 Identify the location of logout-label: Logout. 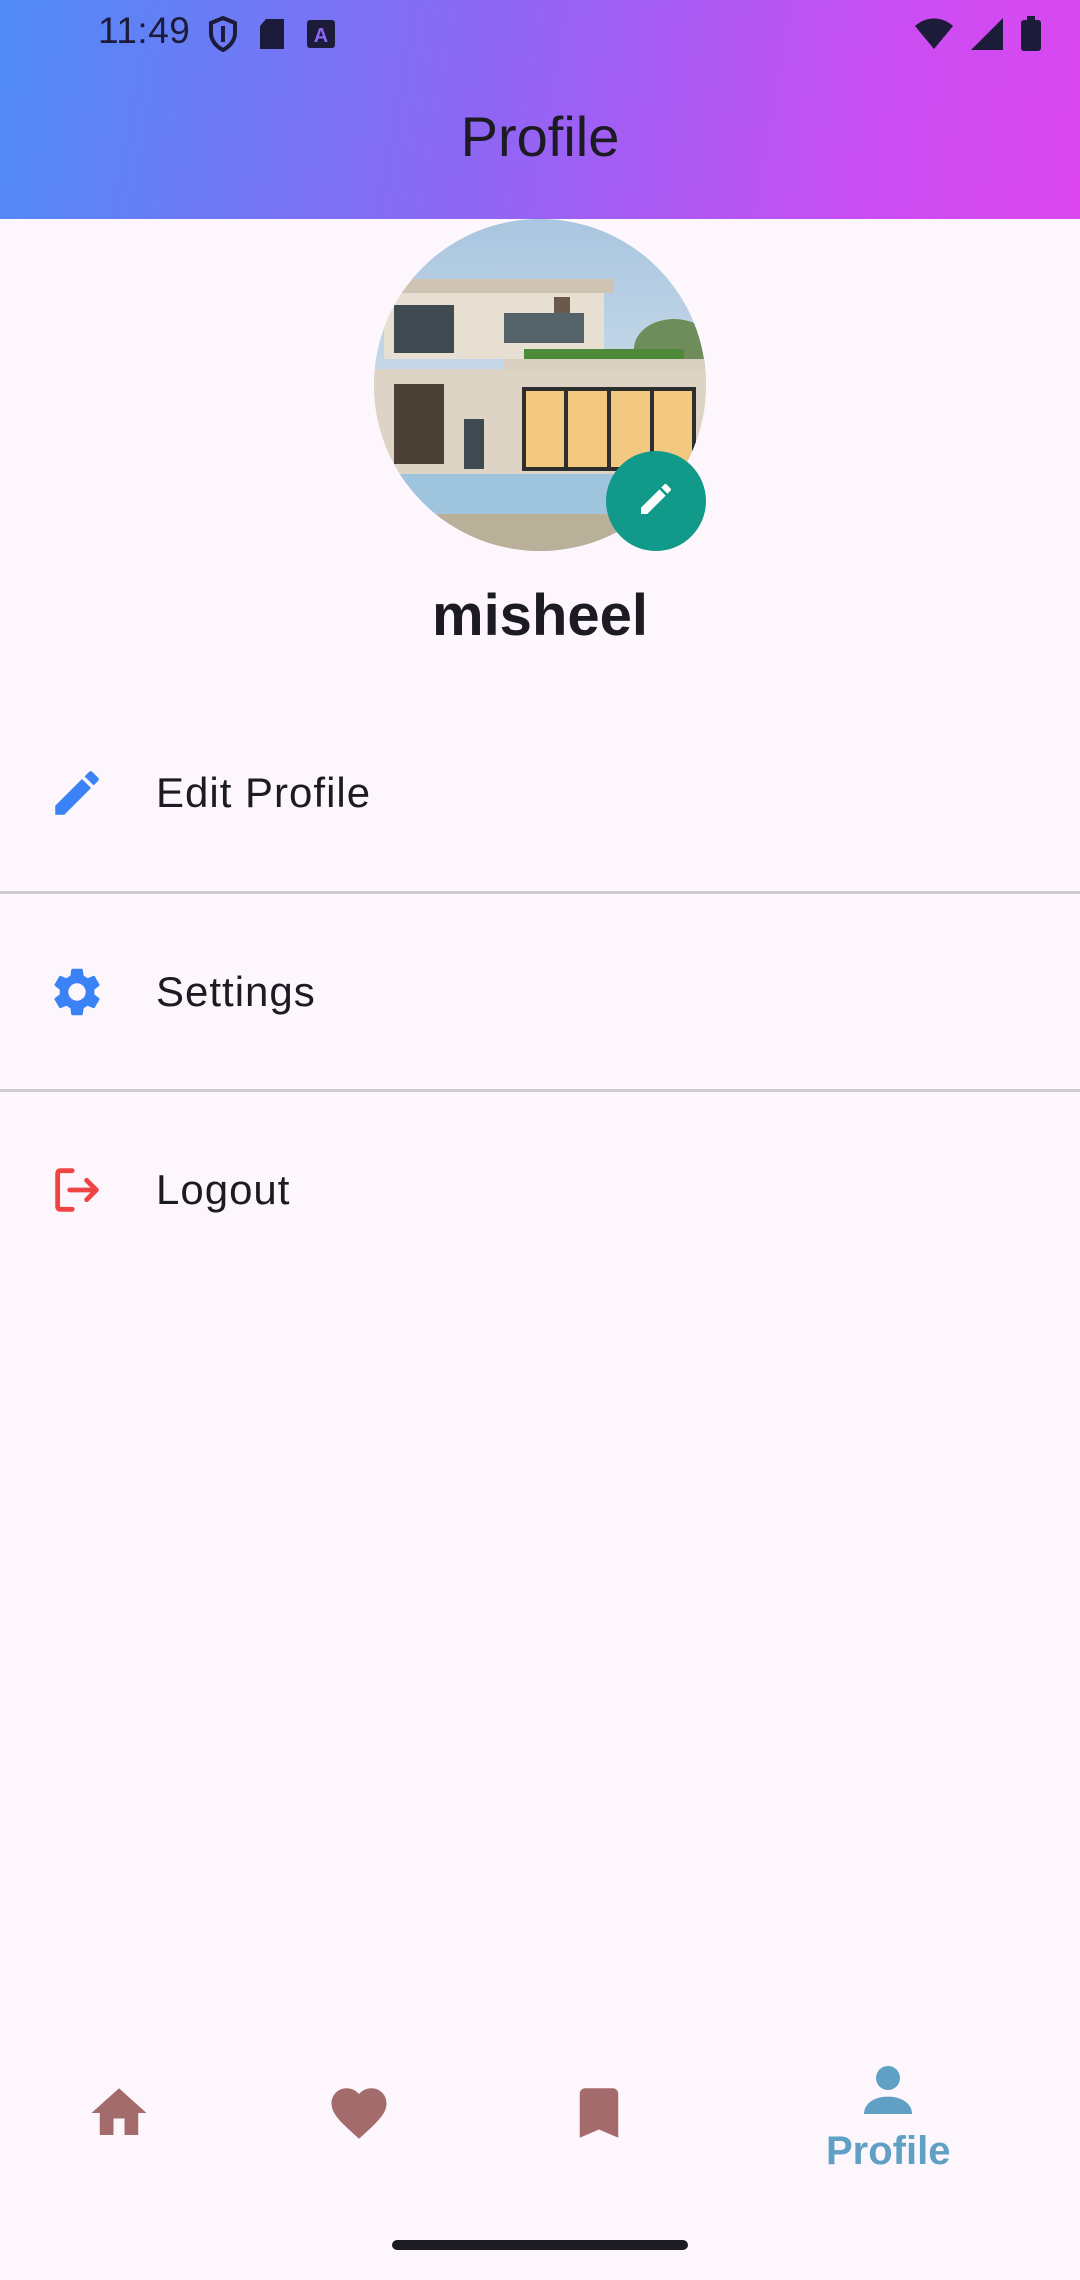
(223, 1189).